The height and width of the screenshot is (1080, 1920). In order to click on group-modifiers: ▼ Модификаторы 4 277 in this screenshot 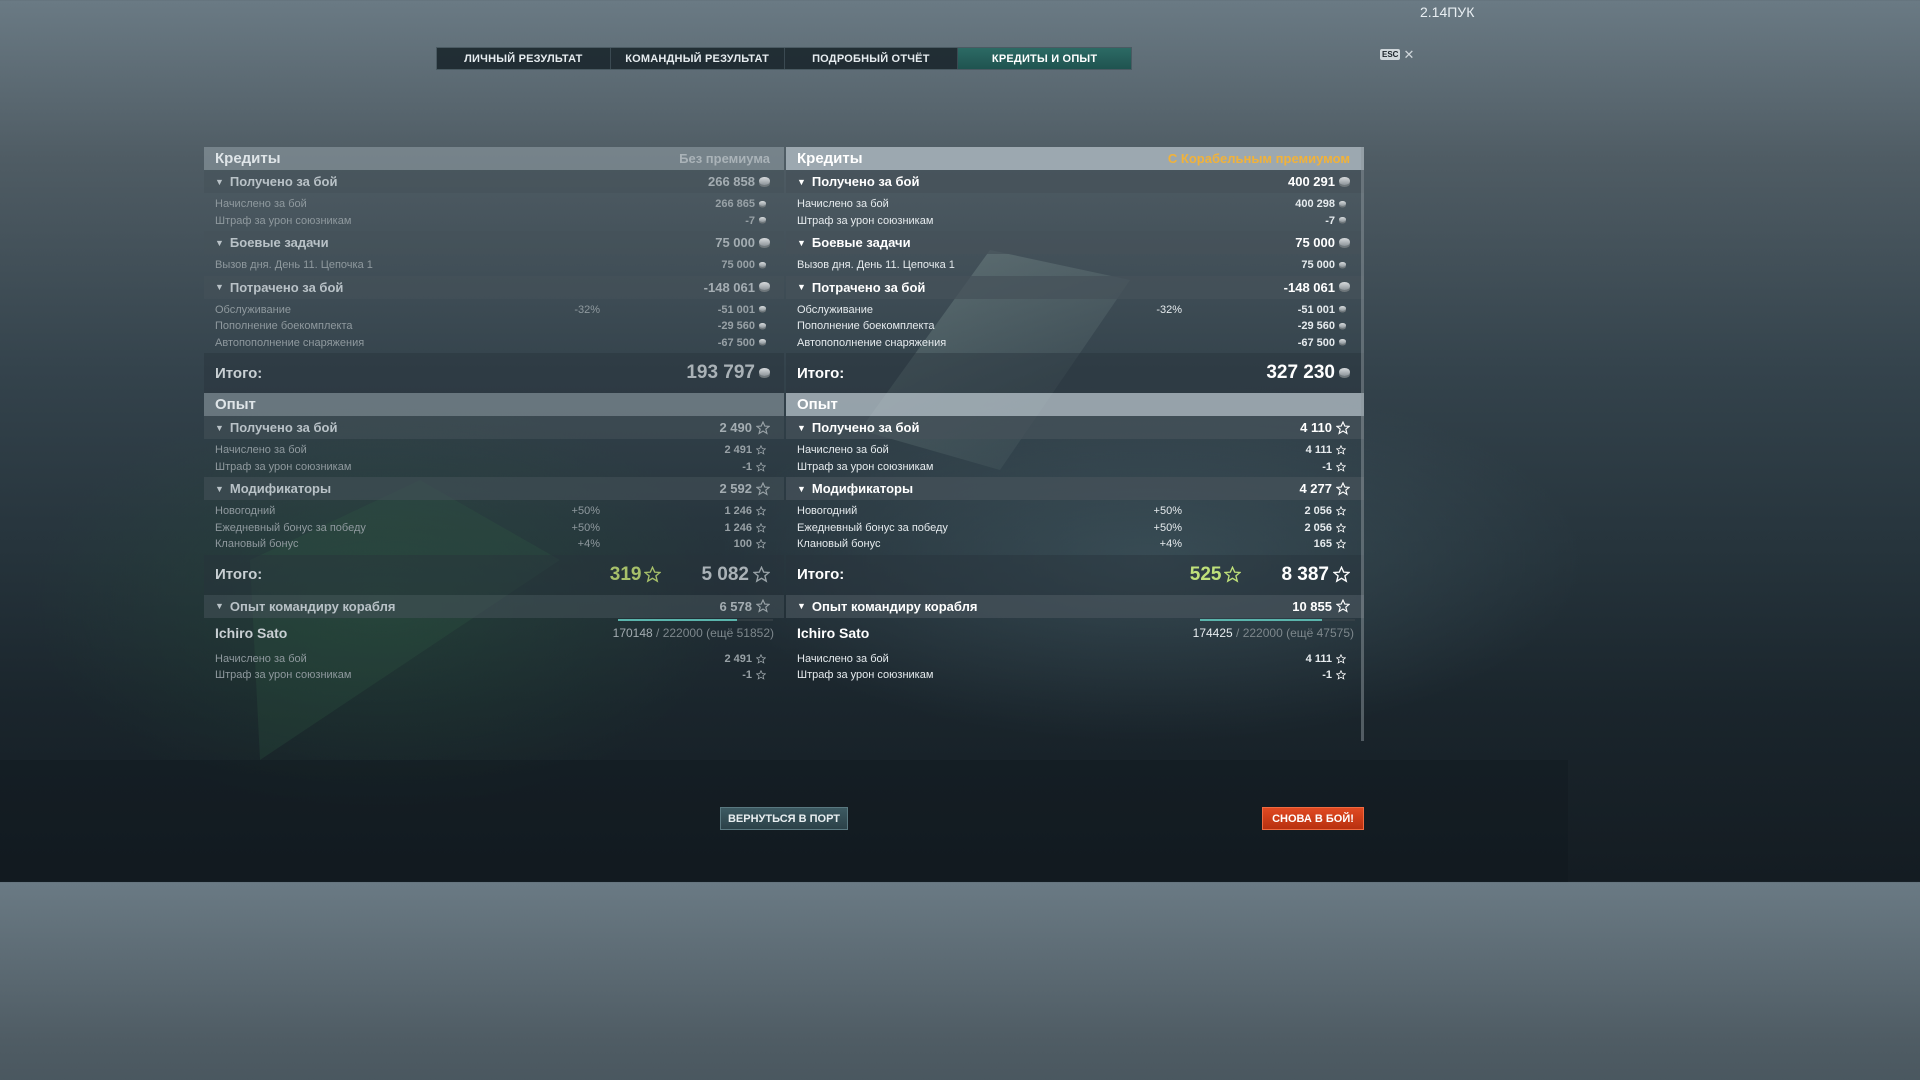, I will do `click(1075, 488)`.